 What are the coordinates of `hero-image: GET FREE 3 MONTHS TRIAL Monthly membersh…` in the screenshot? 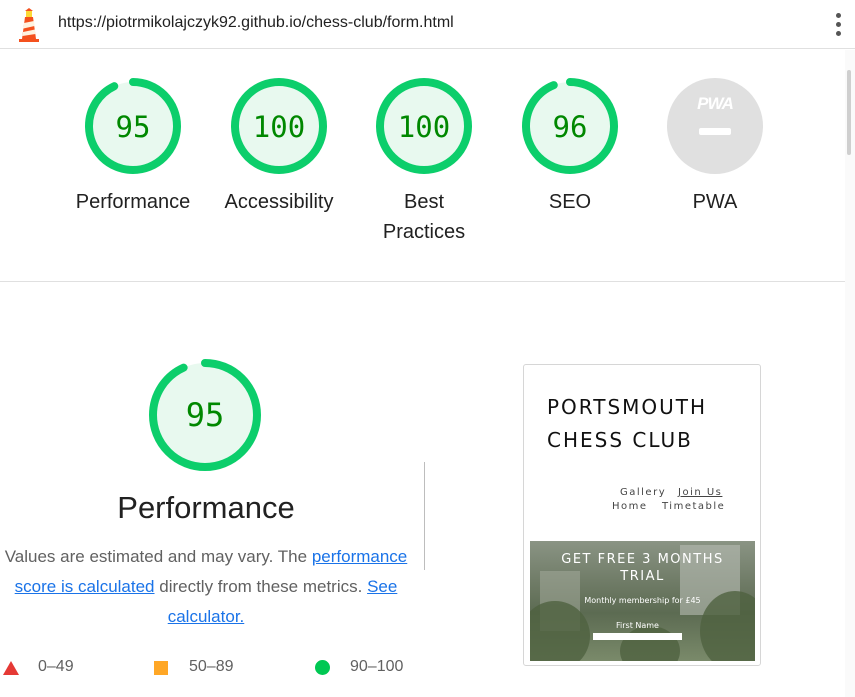 It's located at (642, 601).